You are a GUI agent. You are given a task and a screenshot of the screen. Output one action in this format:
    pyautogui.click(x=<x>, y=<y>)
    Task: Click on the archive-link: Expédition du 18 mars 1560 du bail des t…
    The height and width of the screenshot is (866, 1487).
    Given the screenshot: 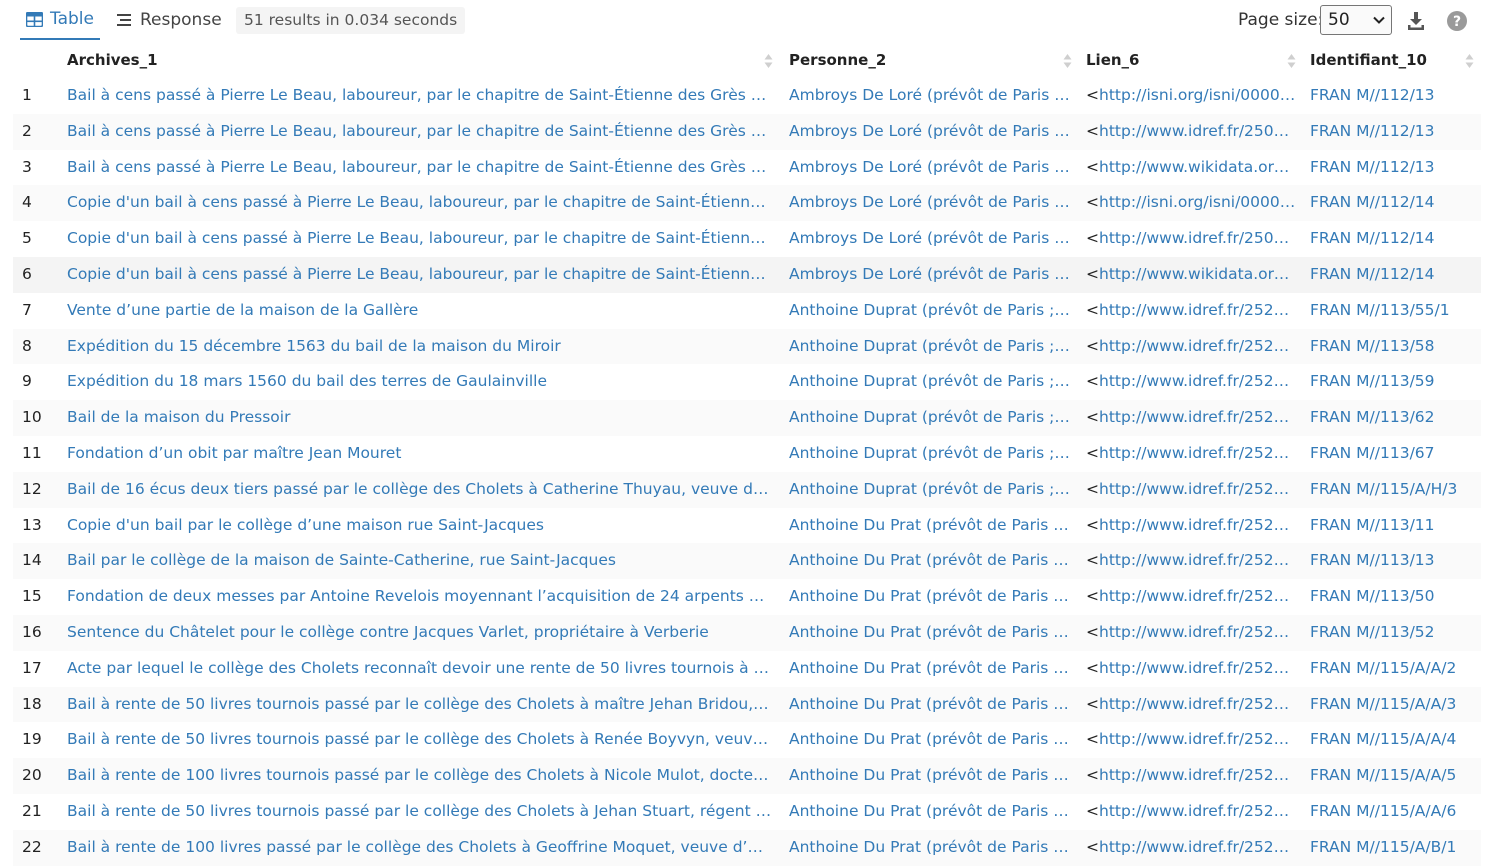 What is the action you would take?
    pyautogui.click(x=420, y=382)
    